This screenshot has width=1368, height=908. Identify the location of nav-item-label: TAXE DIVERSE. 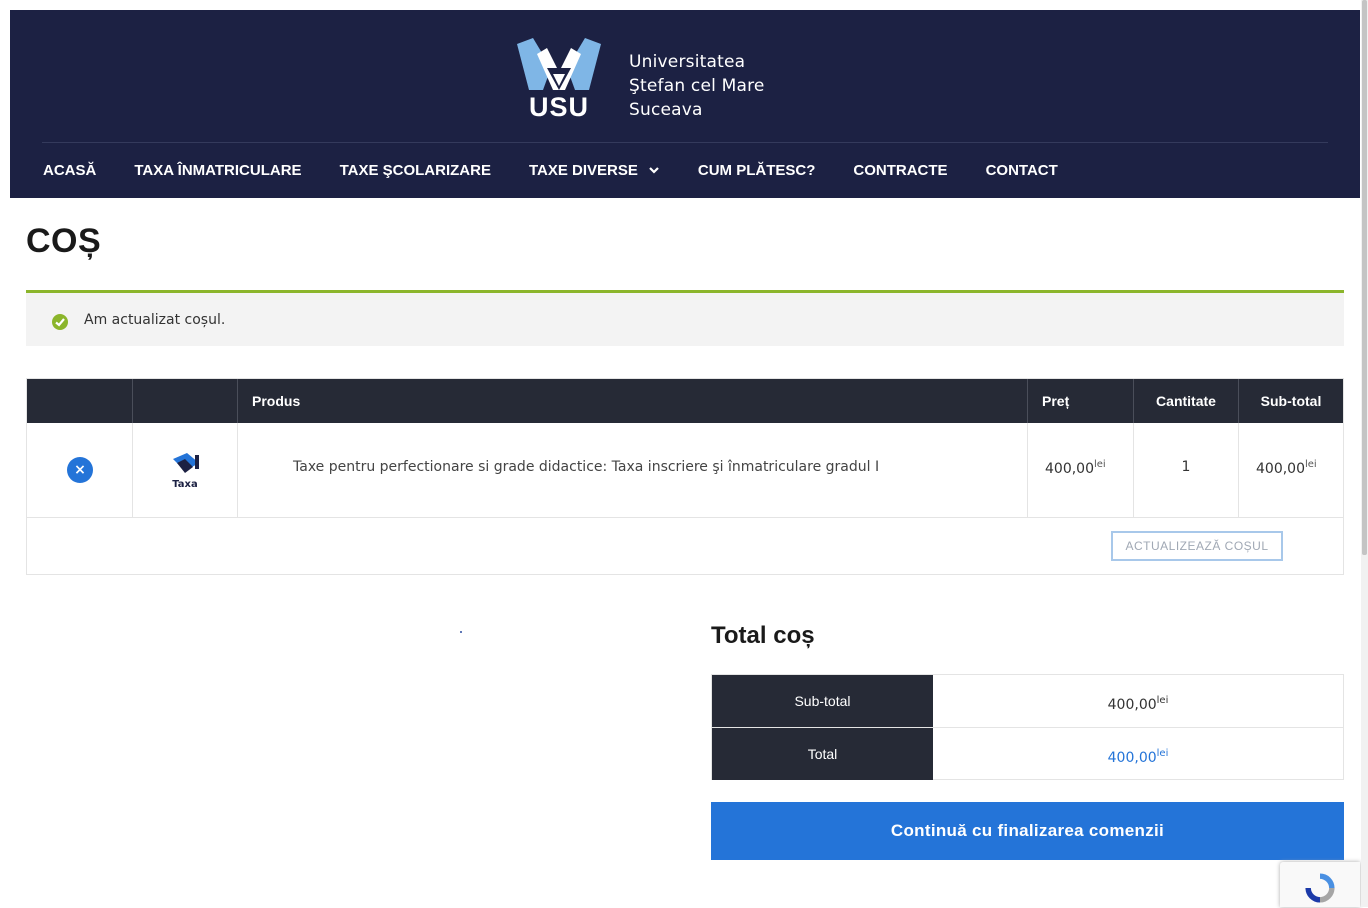
(583, 170).